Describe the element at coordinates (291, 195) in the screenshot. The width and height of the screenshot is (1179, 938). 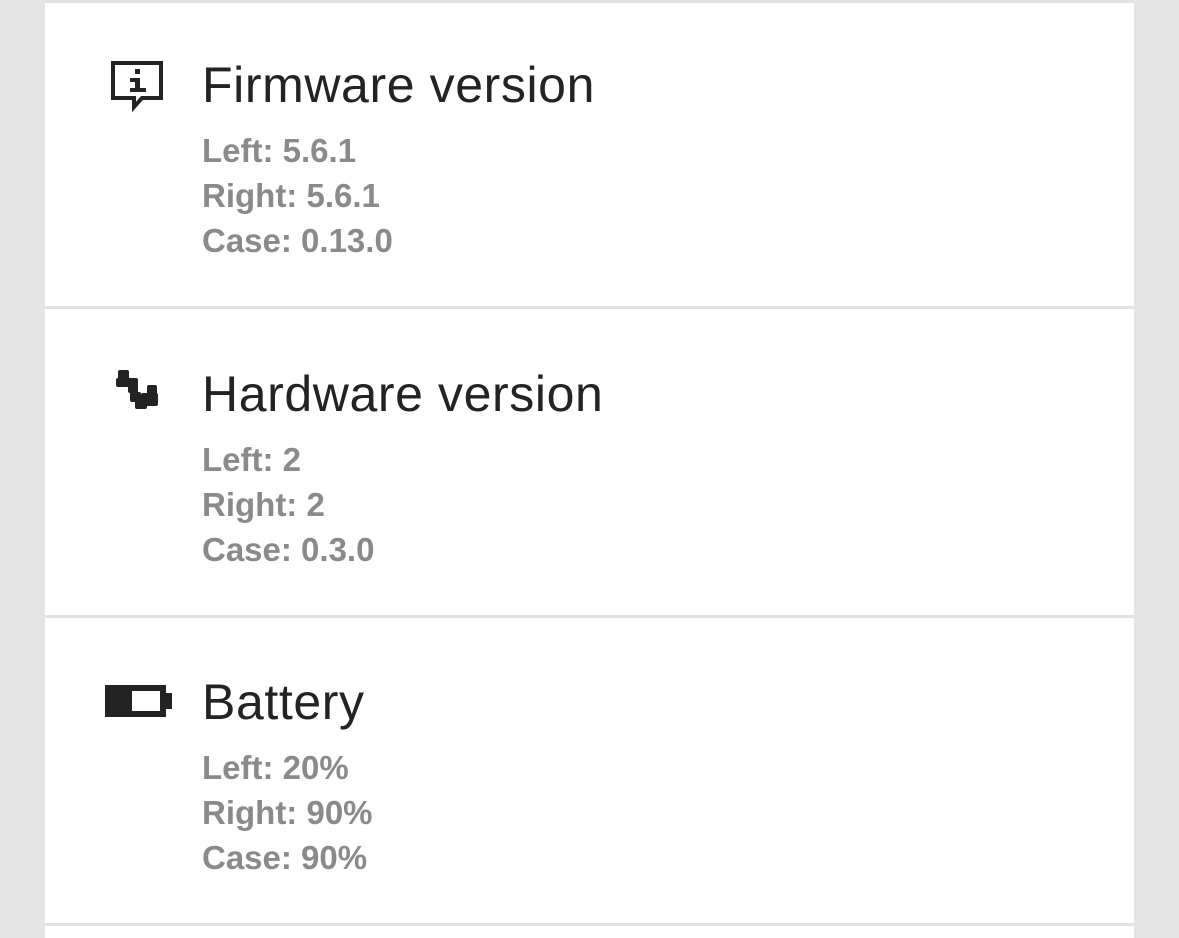
I see `firmware-right-value: Right: 5.6.1` at that location.